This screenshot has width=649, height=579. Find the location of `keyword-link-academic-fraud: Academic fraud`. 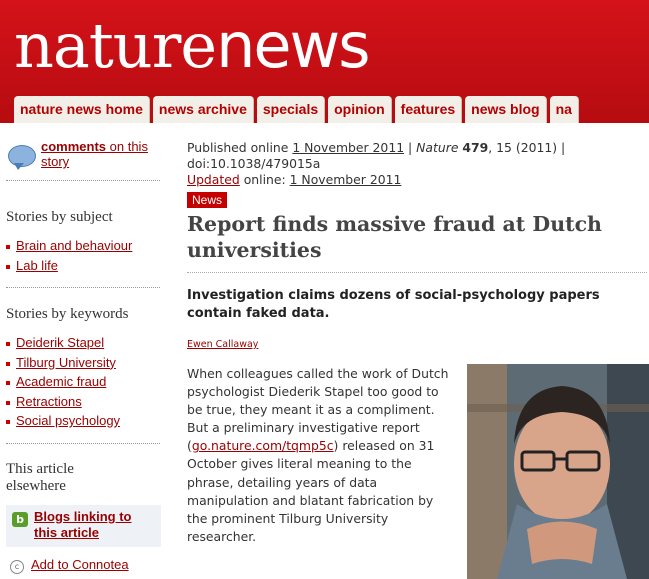

keyword-link-academic-fraud: Academic fraud is located at coordinates (63, 382).